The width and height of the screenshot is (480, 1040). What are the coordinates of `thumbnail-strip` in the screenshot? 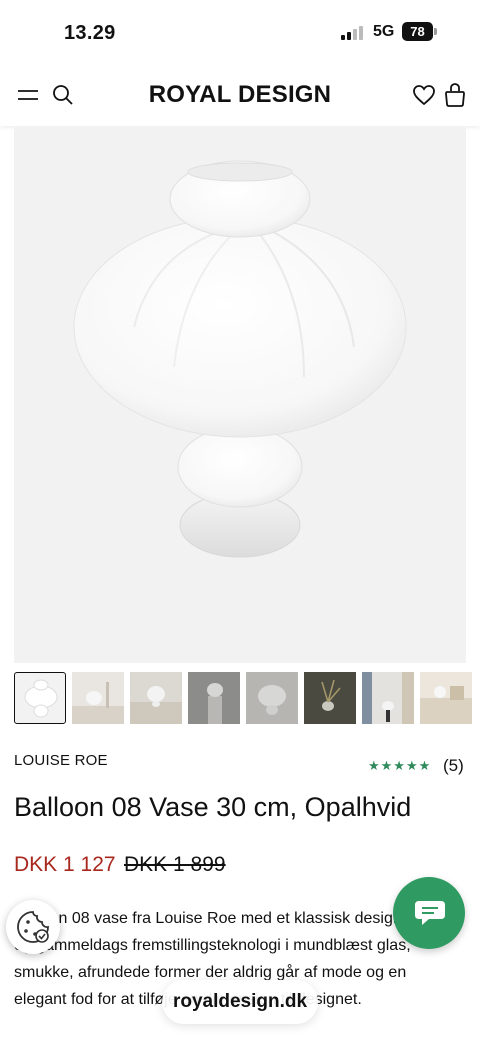 It's located at (247, 698).